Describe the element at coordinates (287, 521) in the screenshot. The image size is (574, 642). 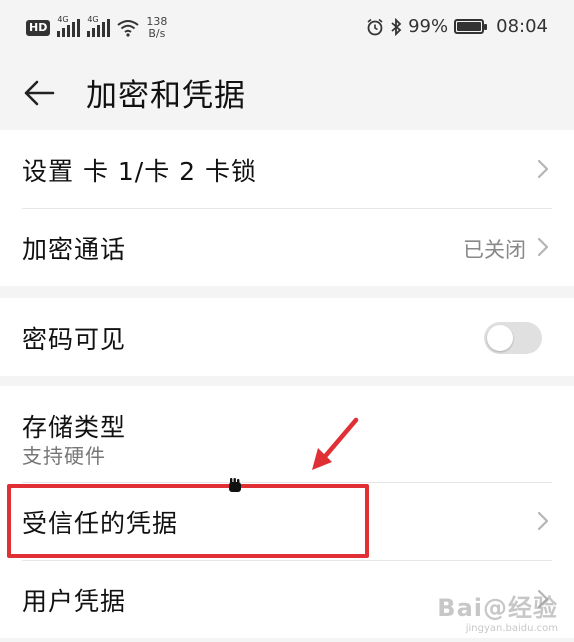
I see `trusted-credentials-row: 受信任的凭据` at that location.